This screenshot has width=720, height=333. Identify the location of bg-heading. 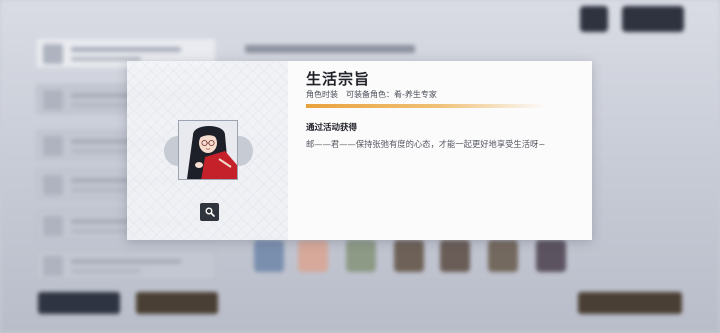
(330, 49).